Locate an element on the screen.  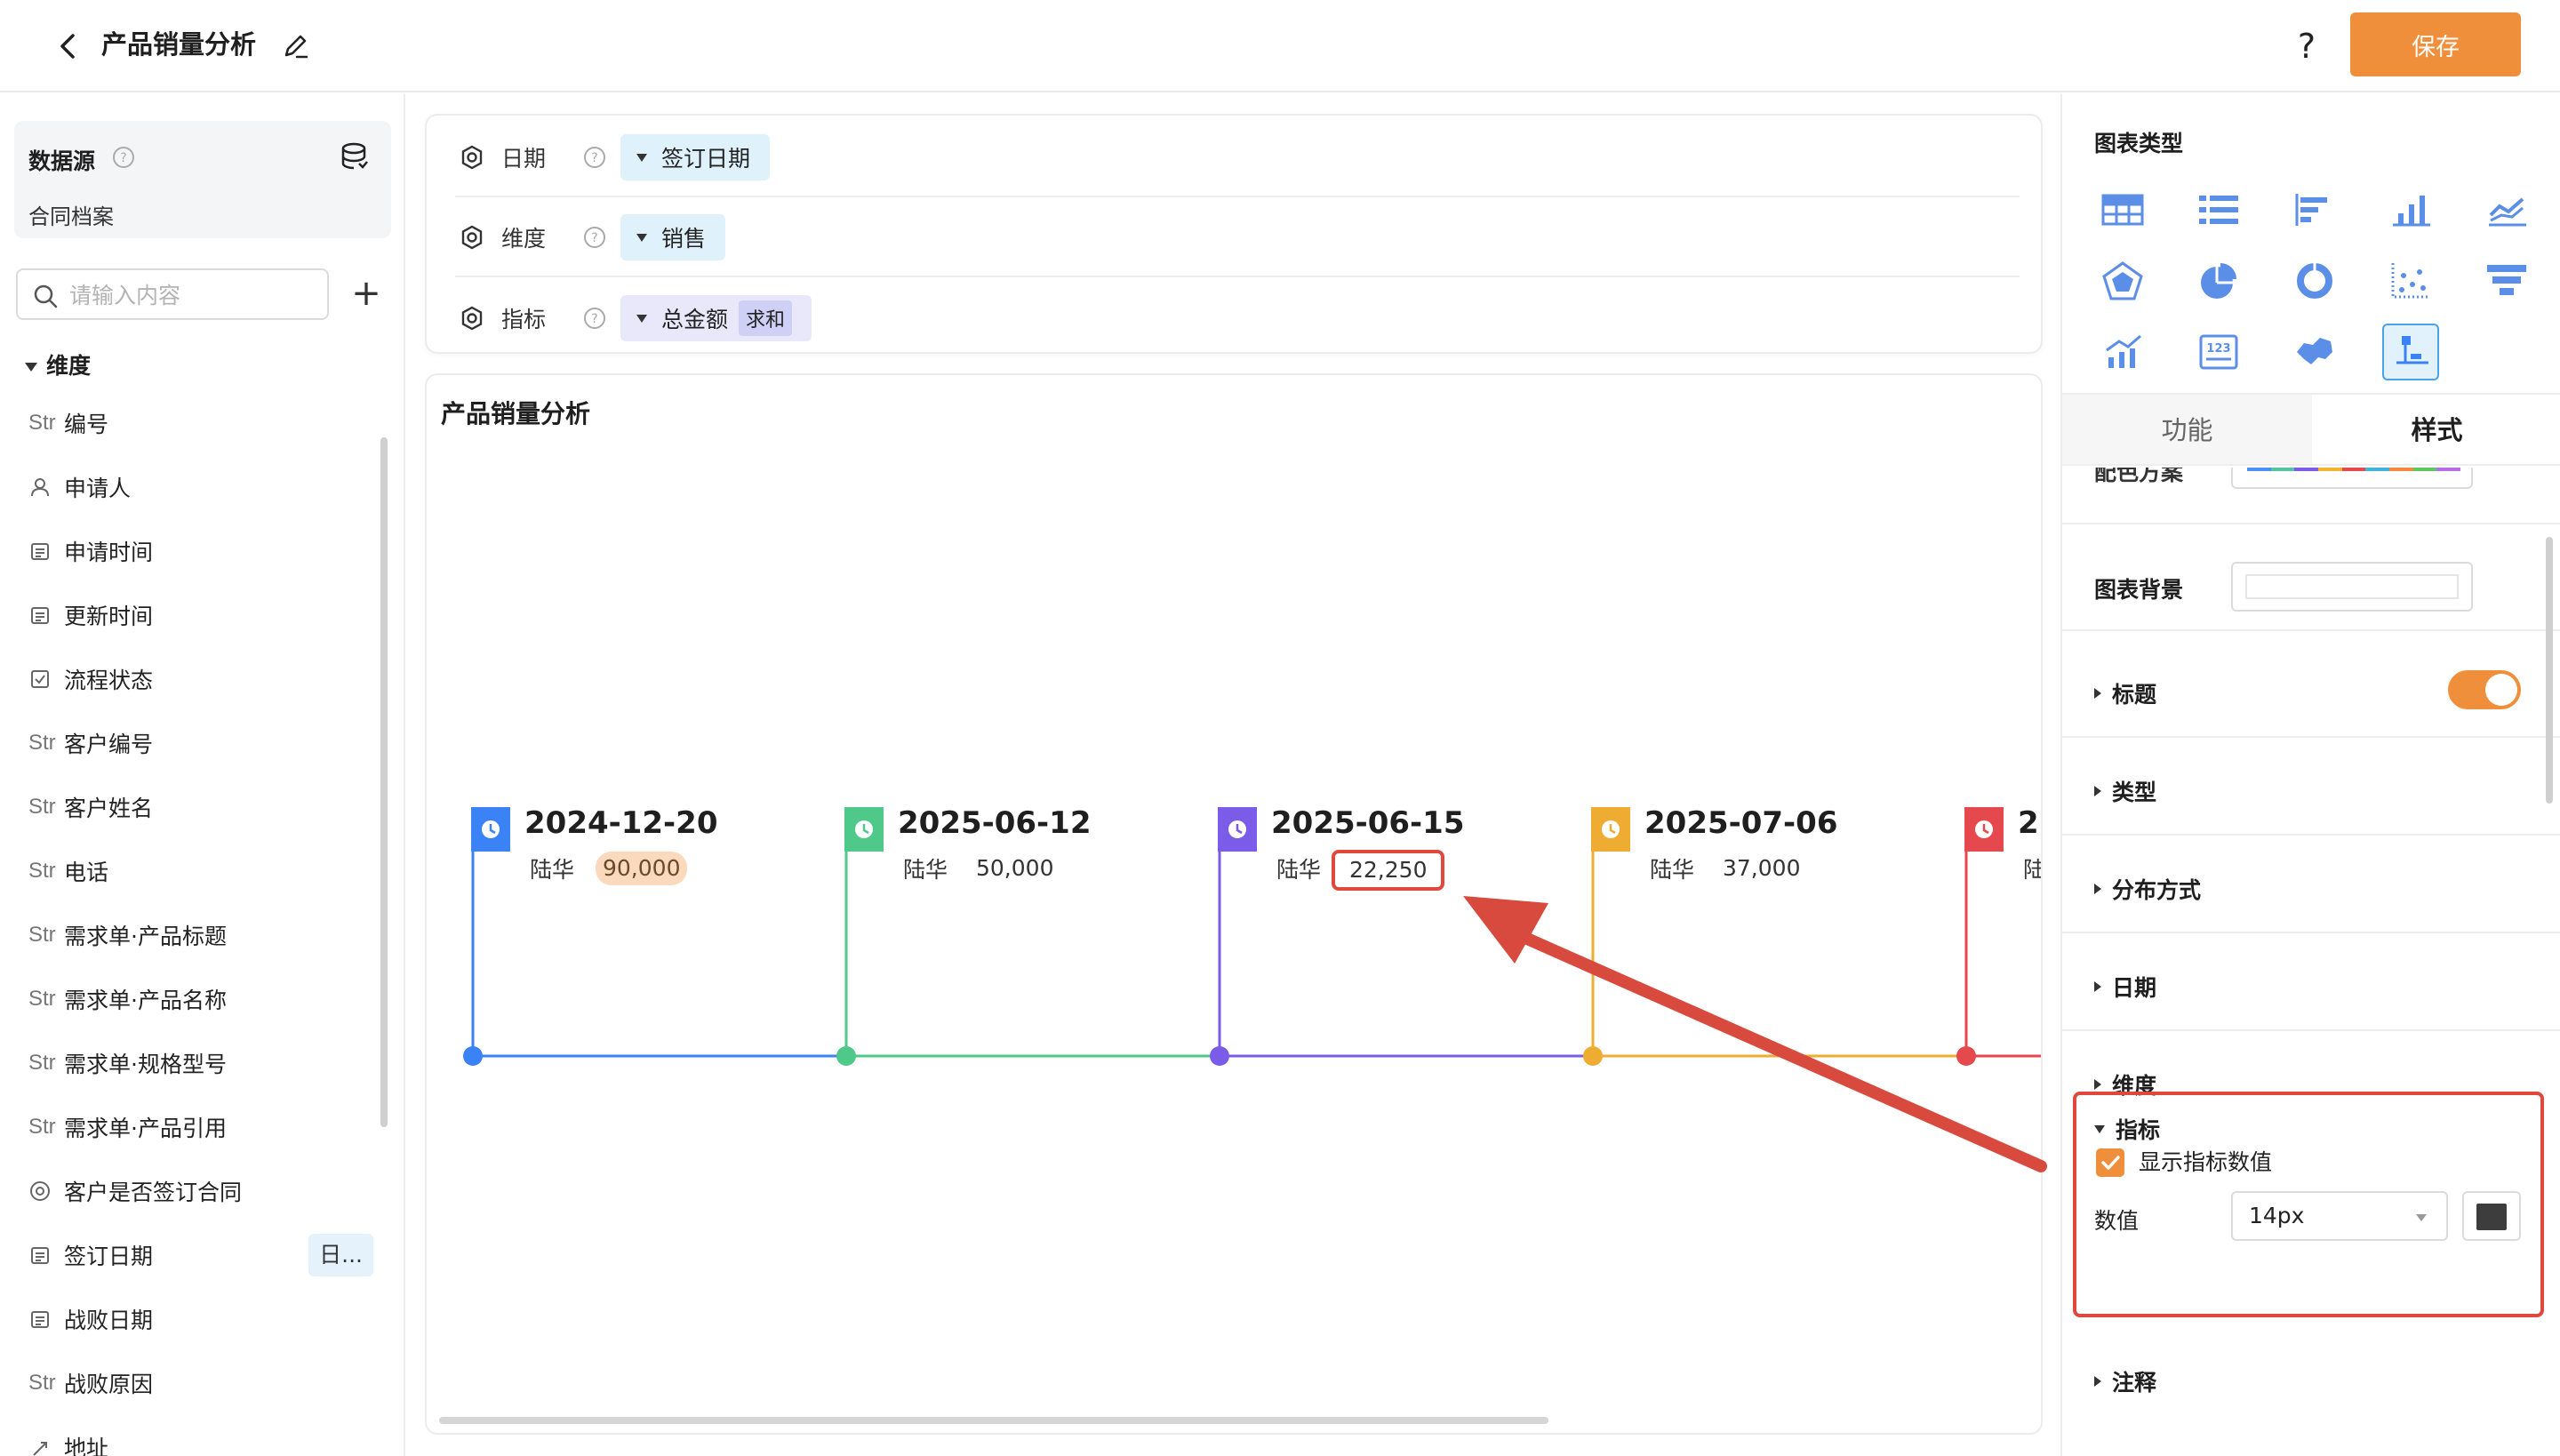
field-item-phone: Str 电话 is located at coordinates (206, 871).